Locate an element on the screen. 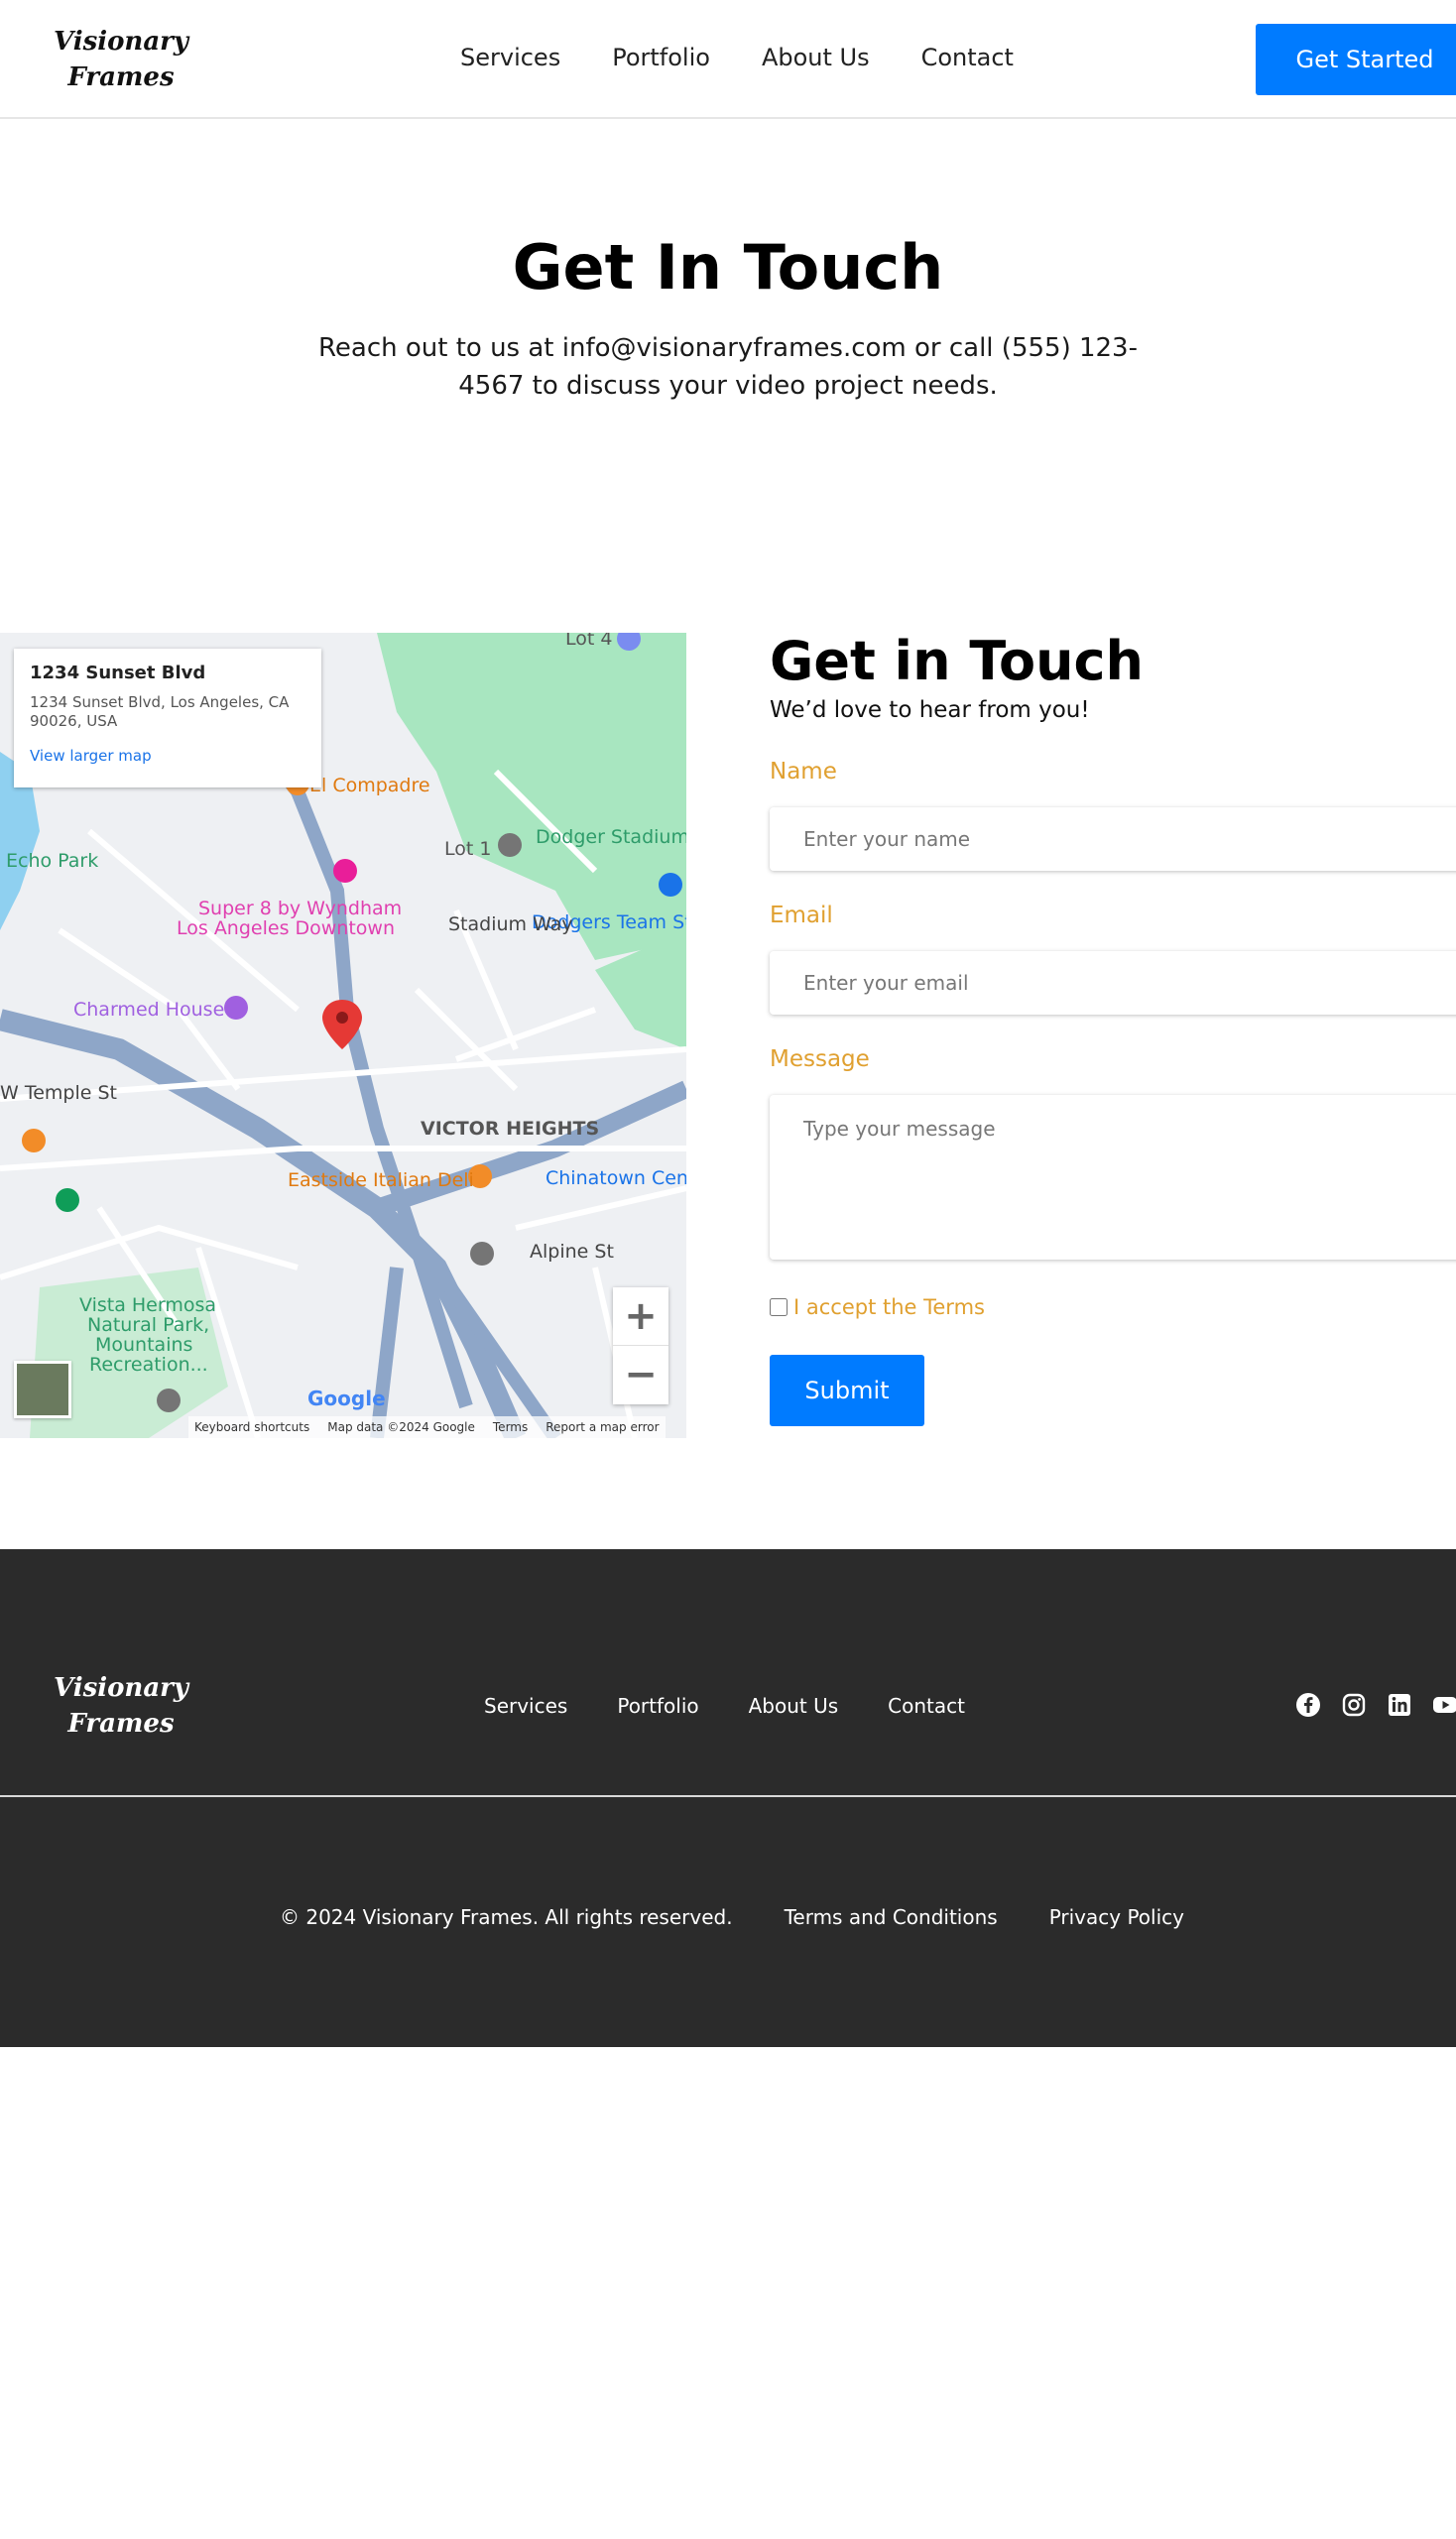  keyboard-shortcuts-link: Keyboard shortcuts is located at coordinates (251, 1427).